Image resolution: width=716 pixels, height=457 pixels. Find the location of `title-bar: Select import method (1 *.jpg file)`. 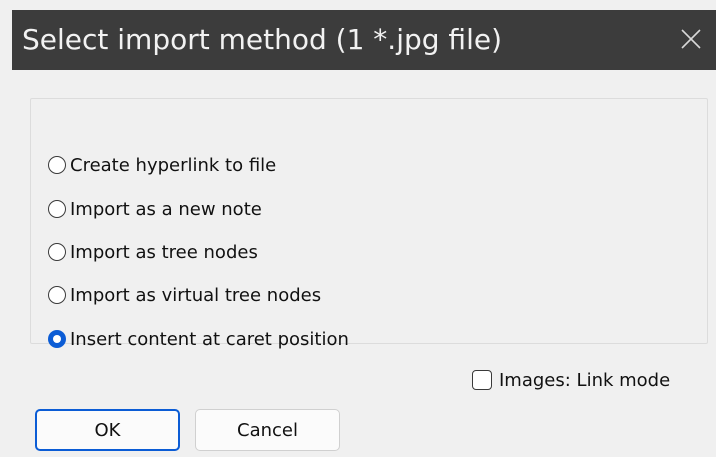

title-bar: Select import method (1 *.jpg file) is located at coordinates (364, 40).